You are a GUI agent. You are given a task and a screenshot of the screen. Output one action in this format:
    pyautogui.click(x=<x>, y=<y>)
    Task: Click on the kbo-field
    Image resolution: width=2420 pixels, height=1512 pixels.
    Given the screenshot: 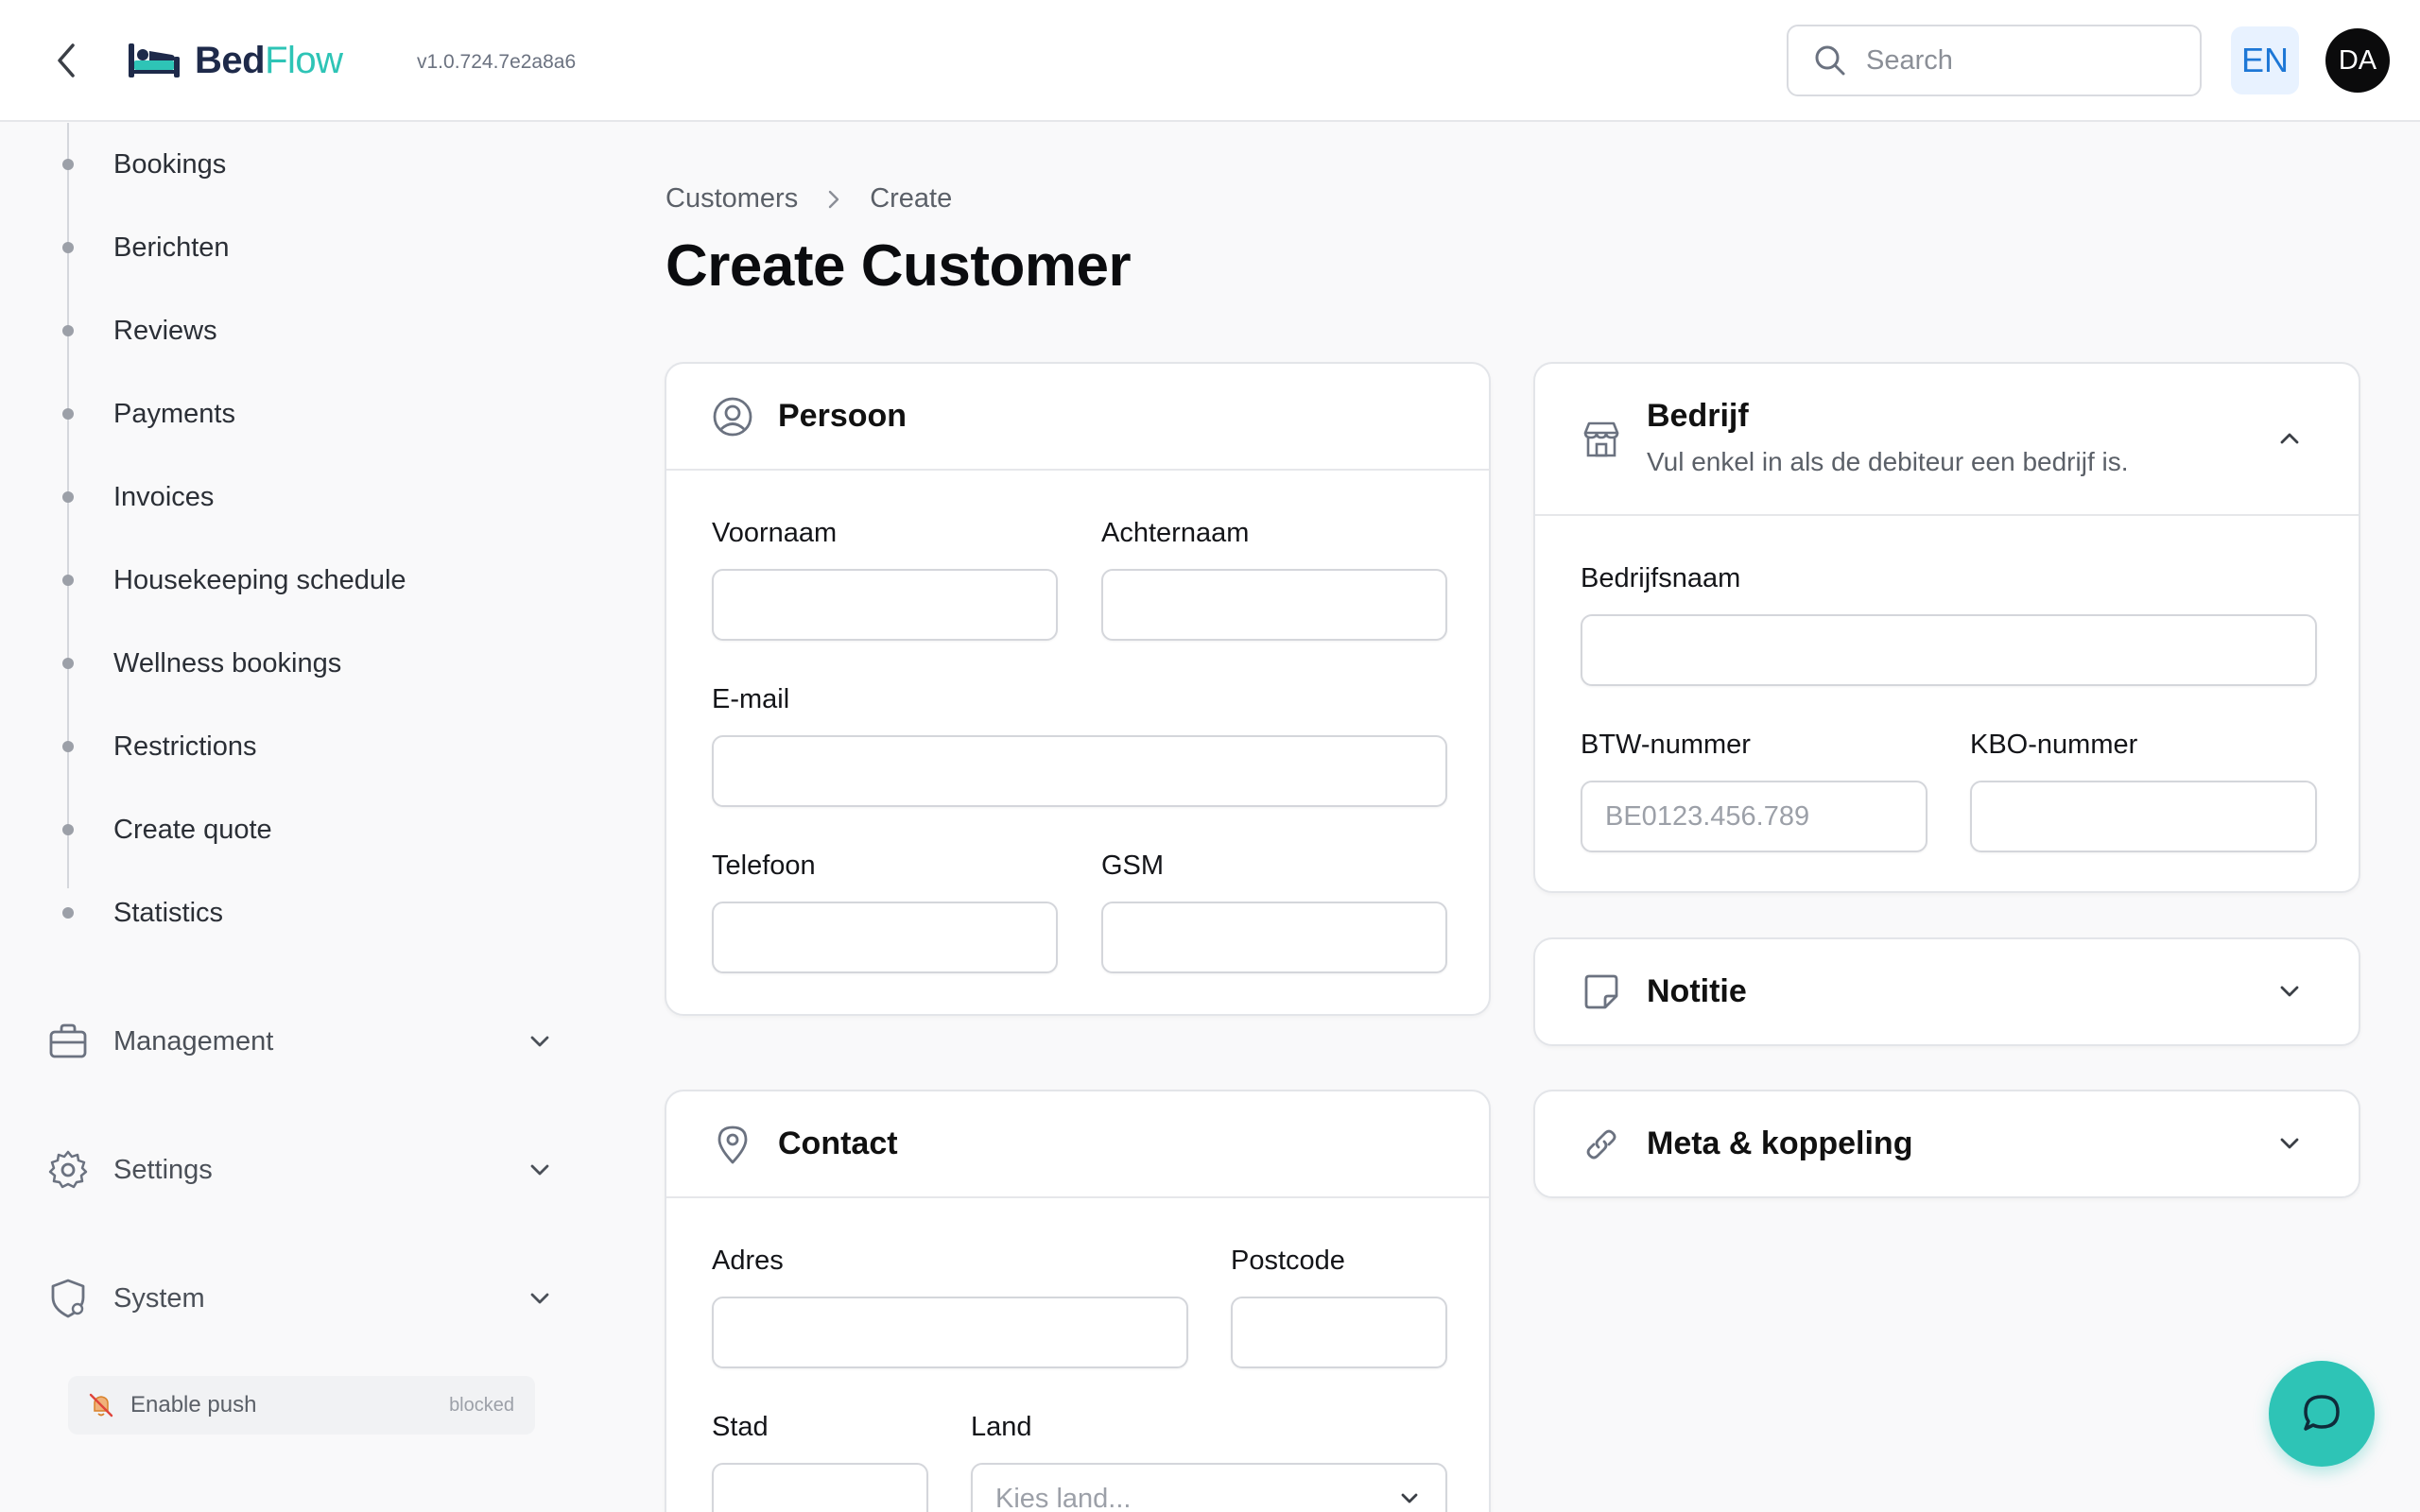 What is the action you would take?
    pyautogui.click(x=2143, y=816)
    